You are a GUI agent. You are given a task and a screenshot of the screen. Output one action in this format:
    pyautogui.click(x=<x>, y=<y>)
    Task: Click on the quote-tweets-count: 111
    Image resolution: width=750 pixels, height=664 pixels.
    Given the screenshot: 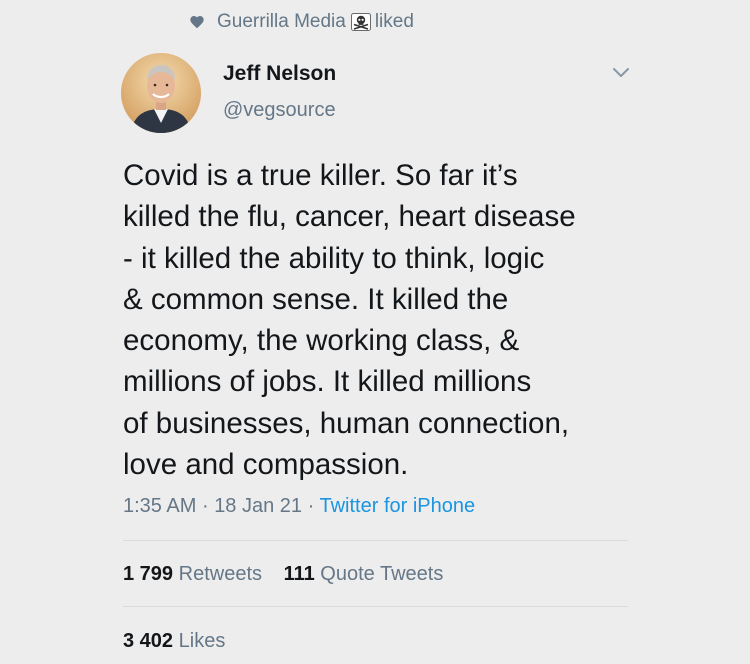 What is the action you would take?
    pyautogui.click(x=299, y=574)
    